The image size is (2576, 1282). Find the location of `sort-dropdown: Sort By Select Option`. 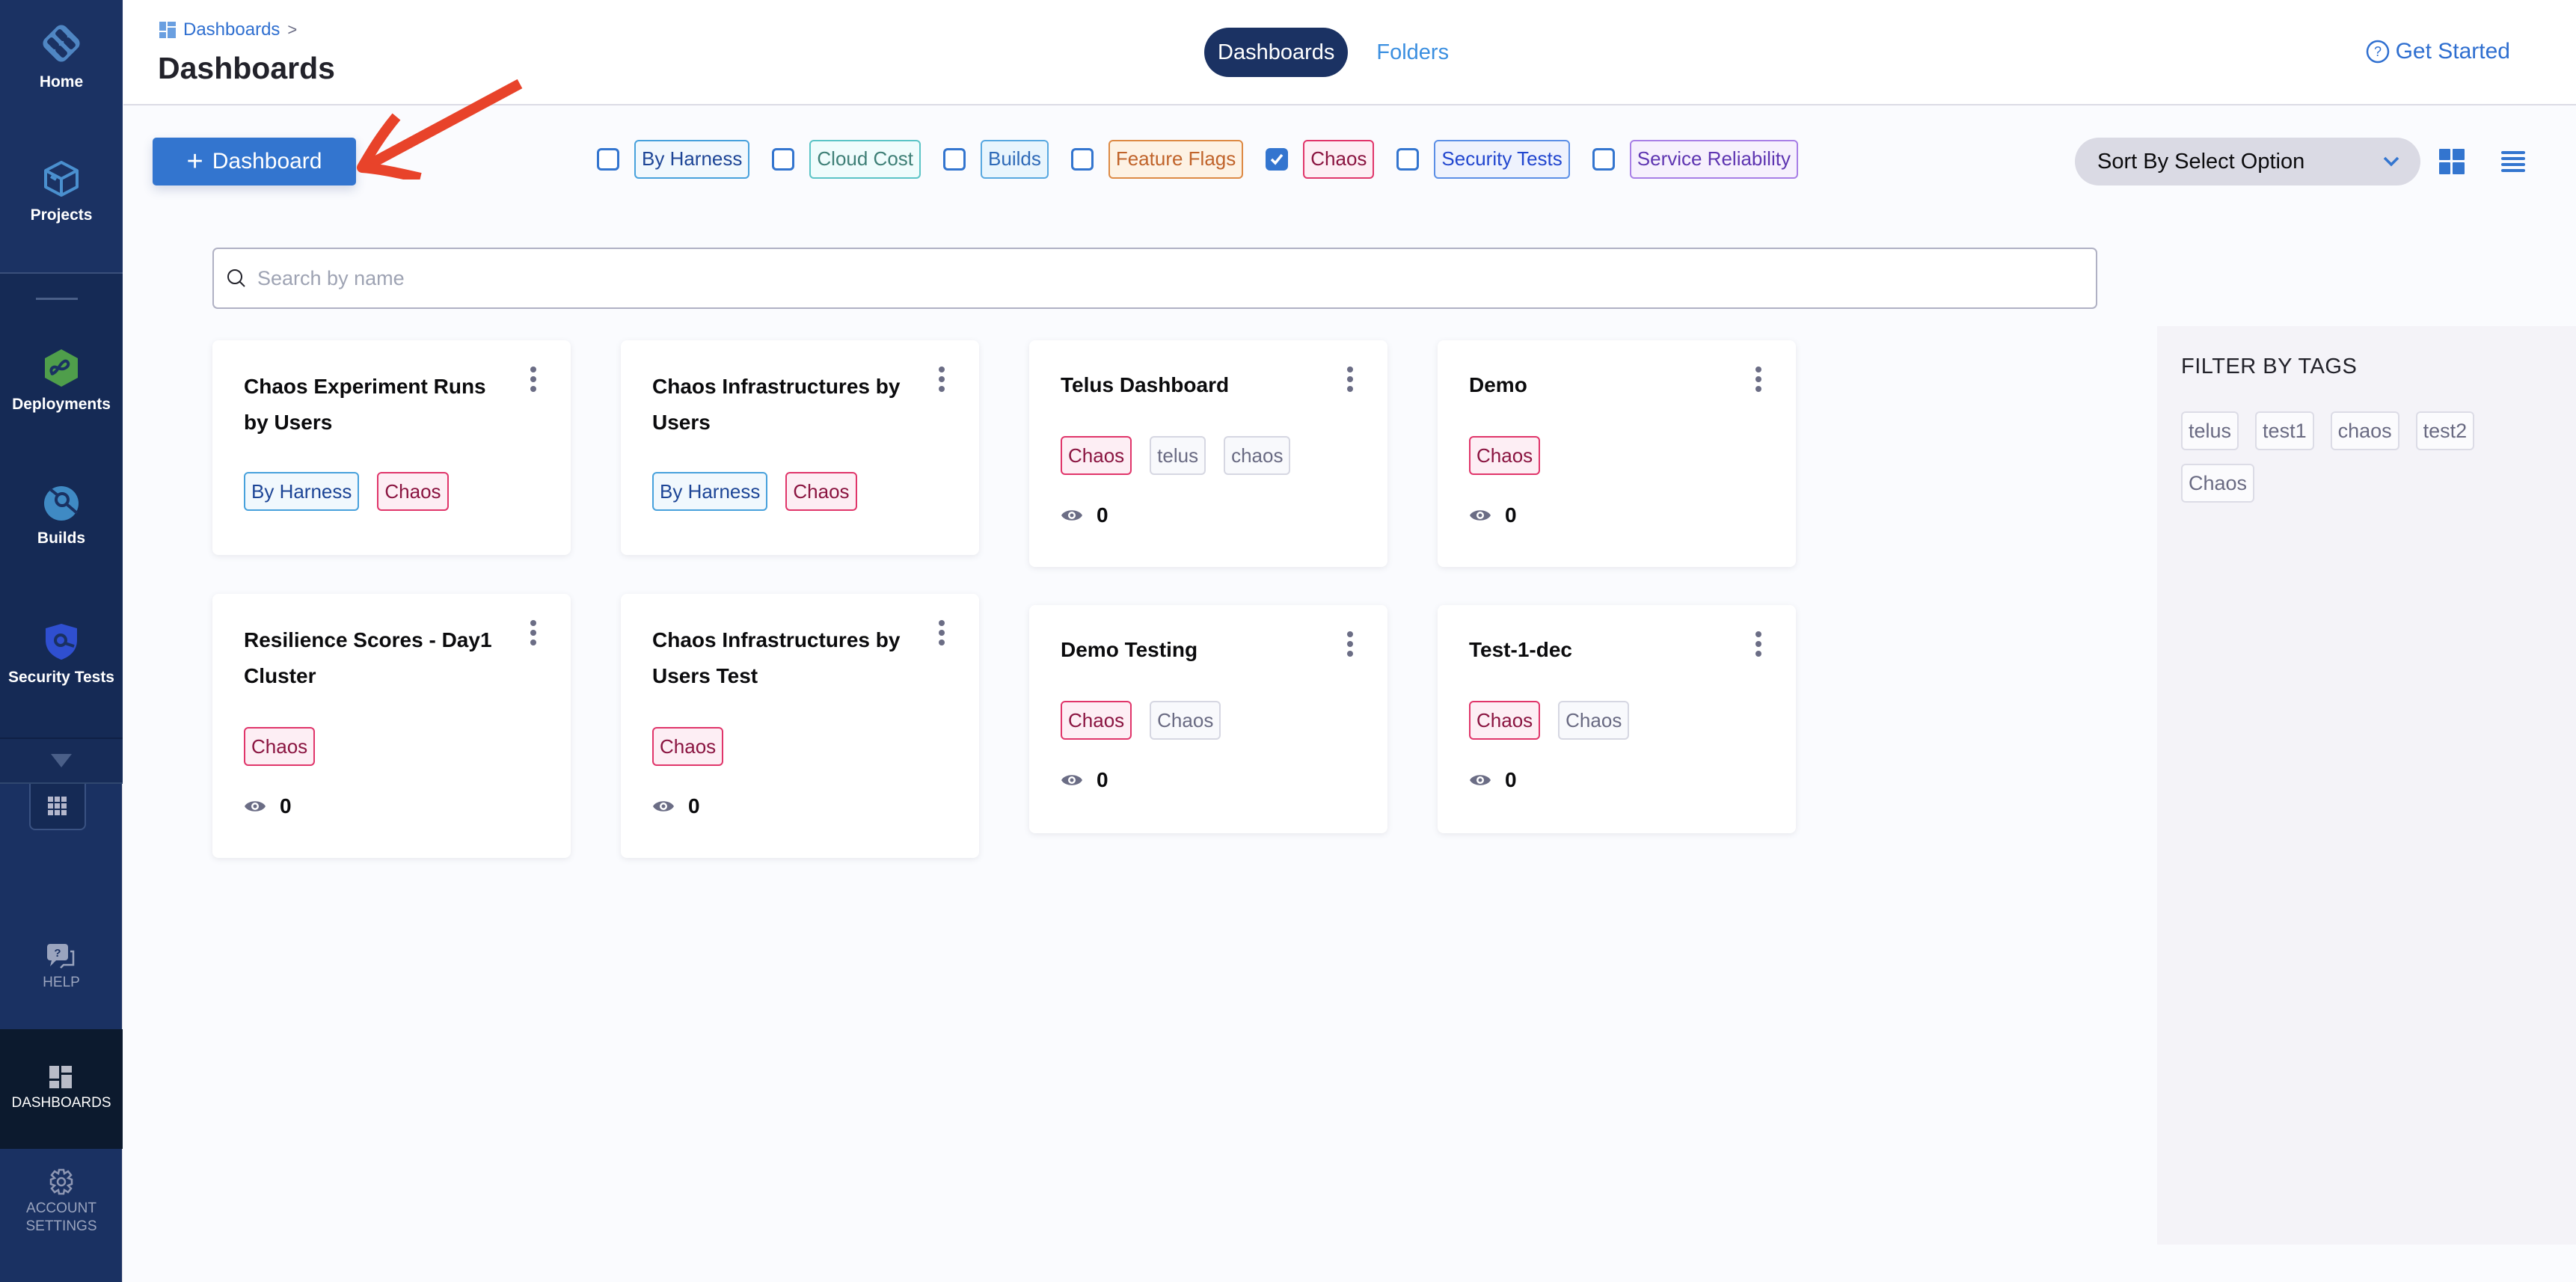

sort-dropdown: Sort By Select Option is located at coordinates (2247, 161).